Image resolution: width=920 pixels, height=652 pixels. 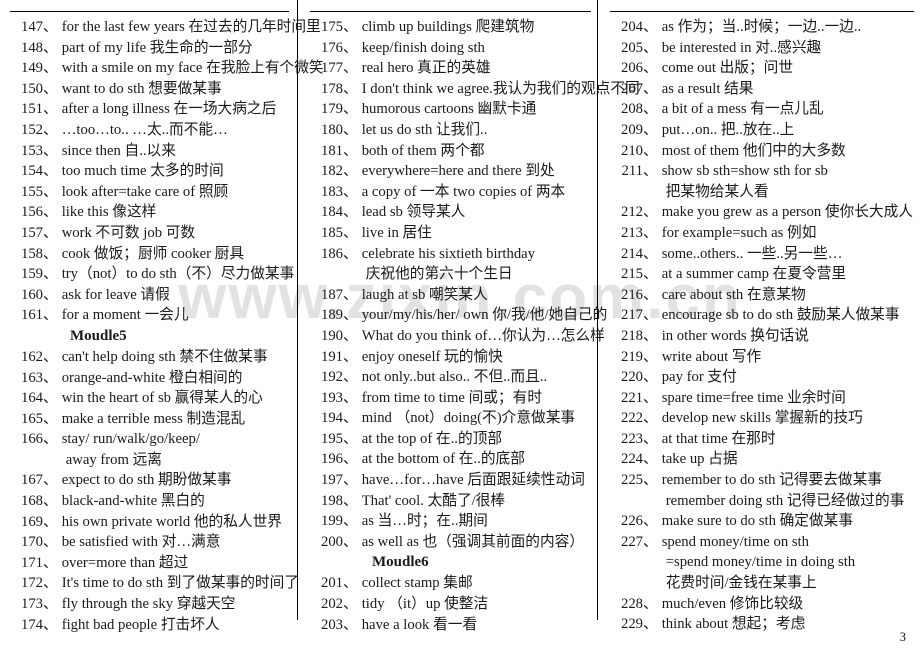 I want to click on entry-row: 218、 in other words 换句话说, so click(x=762, y=336).